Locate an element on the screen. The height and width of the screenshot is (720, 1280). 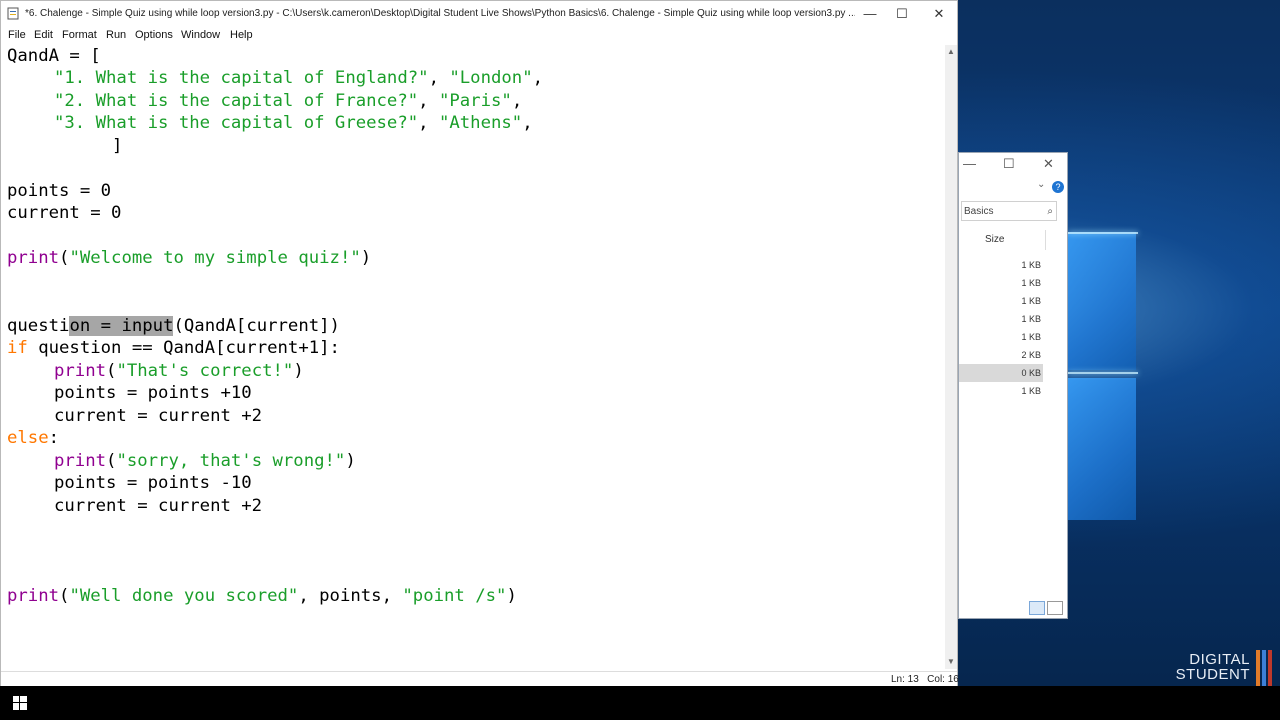
column-header-size: Size is located at coordinates (1002, 240).